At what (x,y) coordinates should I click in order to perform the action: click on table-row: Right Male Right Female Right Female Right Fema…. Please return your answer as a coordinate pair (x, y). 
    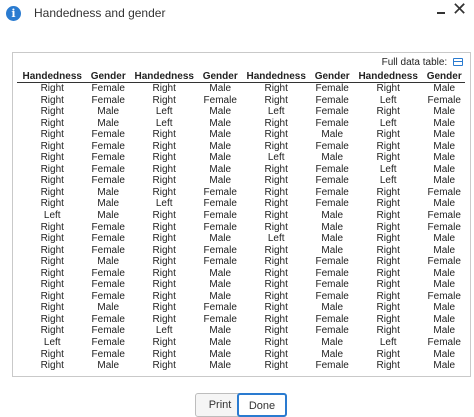
    Looking at the image, I should click on (241, 193).